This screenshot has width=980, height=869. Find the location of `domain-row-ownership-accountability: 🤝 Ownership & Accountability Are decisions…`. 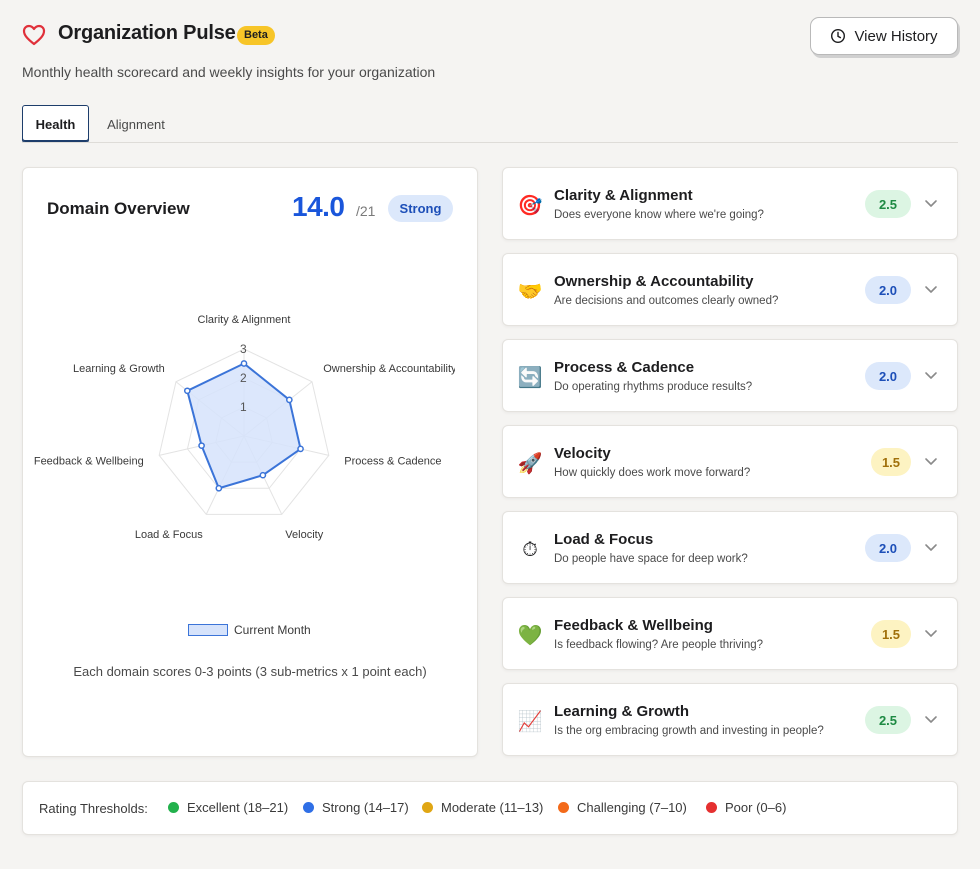

domain-row-ownership-accountability: 🤝 Ownership & Accountability Are decisions… is located at coordinates (730, 289).